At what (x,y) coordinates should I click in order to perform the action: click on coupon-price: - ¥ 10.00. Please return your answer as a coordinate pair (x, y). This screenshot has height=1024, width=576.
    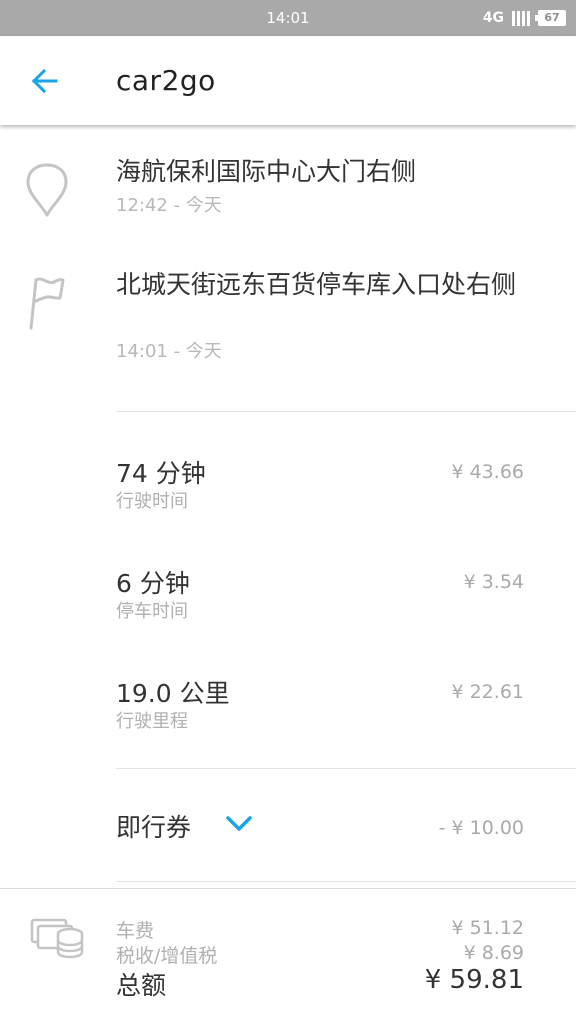
    Looking at the image, I should click on (481, 828).